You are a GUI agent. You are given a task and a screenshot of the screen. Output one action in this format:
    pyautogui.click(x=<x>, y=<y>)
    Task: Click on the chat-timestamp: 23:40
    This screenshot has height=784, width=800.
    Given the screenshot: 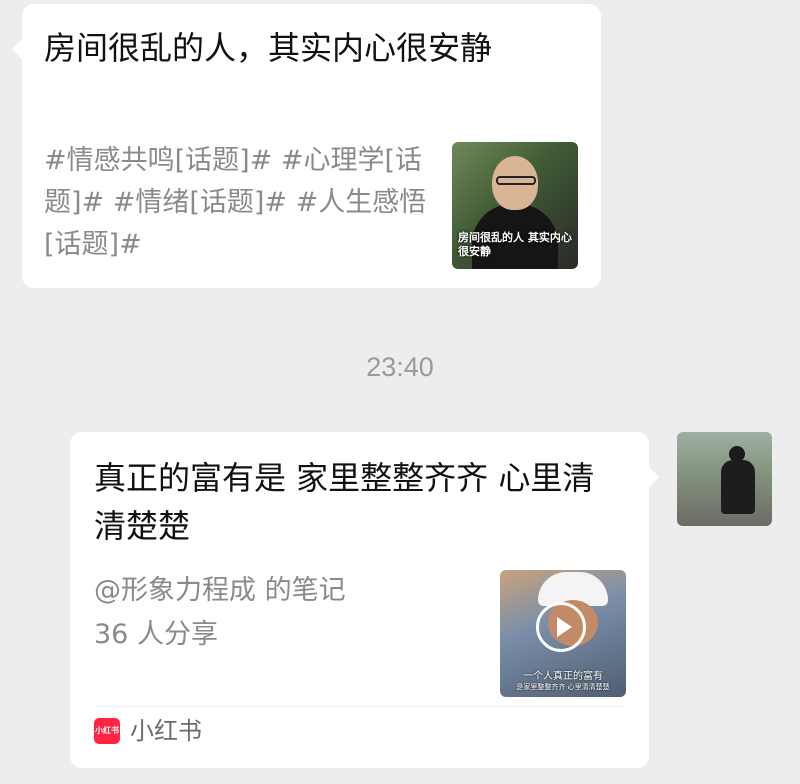 What is the action you would take?
    pyautogui.click(x=400, y=367)
    